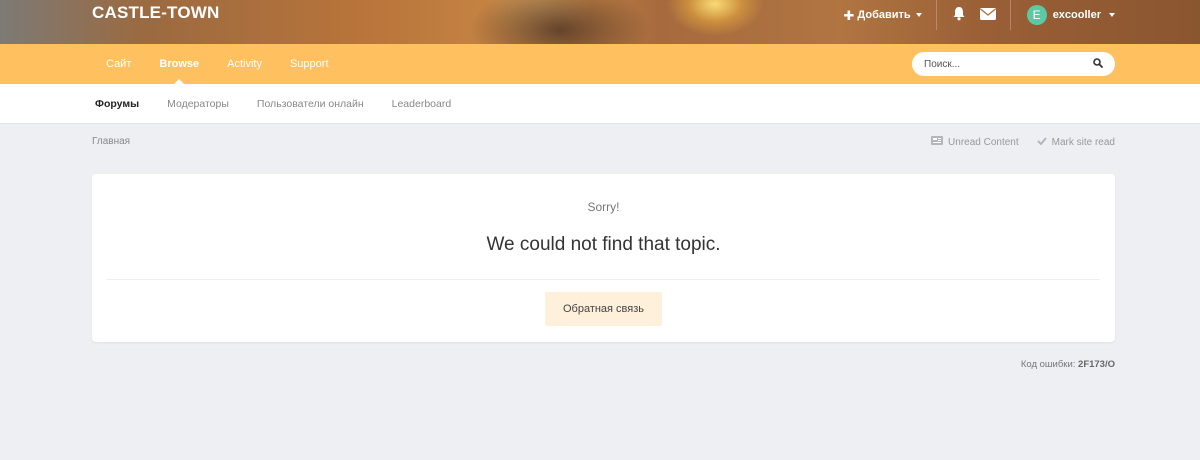  What do you see at coordinates (1036, 15) in the screenshot?
I see `avatar: E` at bounding box center [1036, 15].